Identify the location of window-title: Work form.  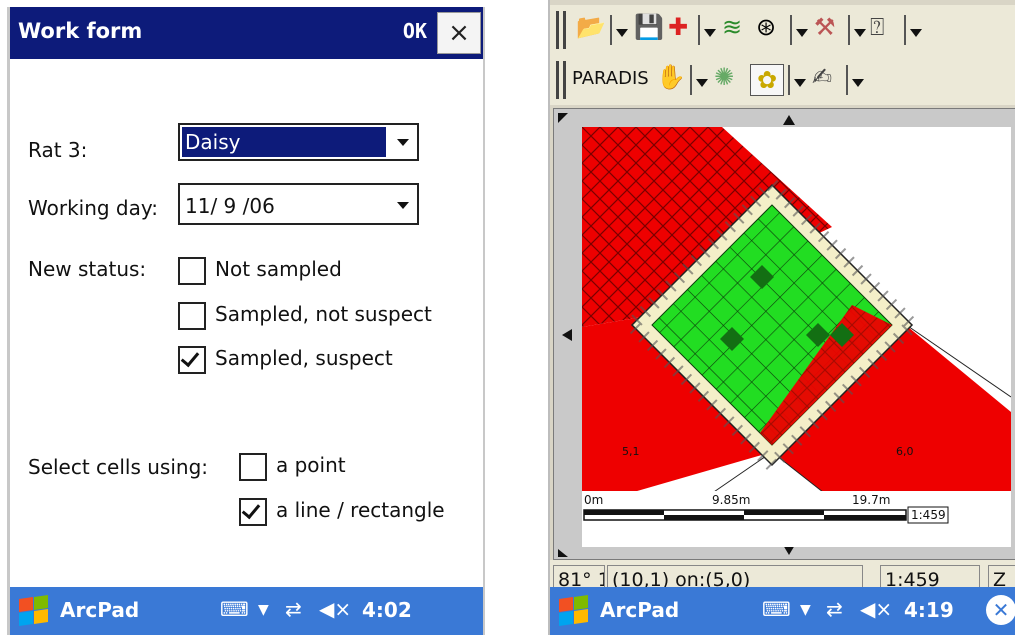
(80, 31).